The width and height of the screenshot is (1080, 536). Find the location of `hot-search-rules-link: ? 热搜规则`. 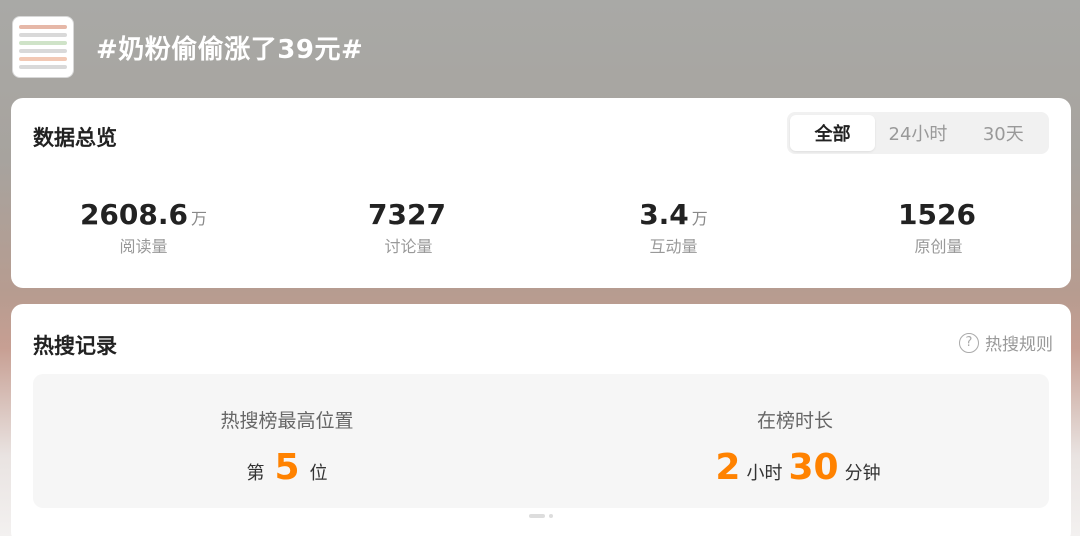

hot-search-rules-link: ? 热搜规则 is located at coordinates (1006, 342).